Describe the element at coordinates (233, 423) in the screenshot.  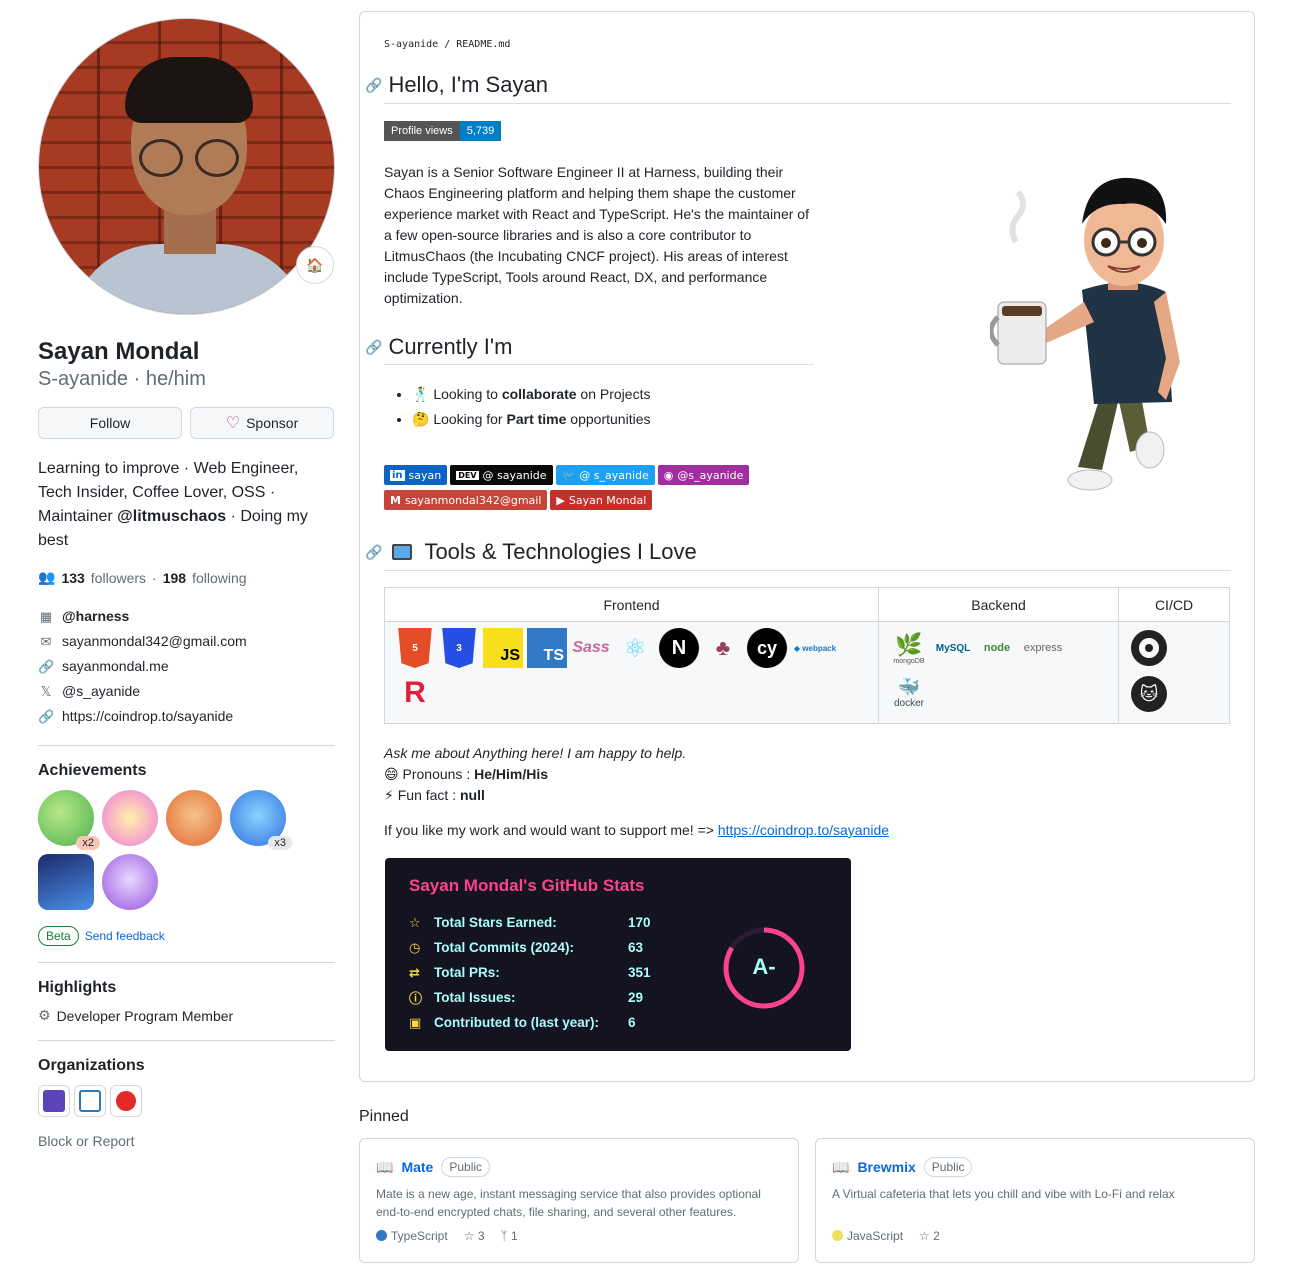
I see `heart-icon: ♡` at that location.